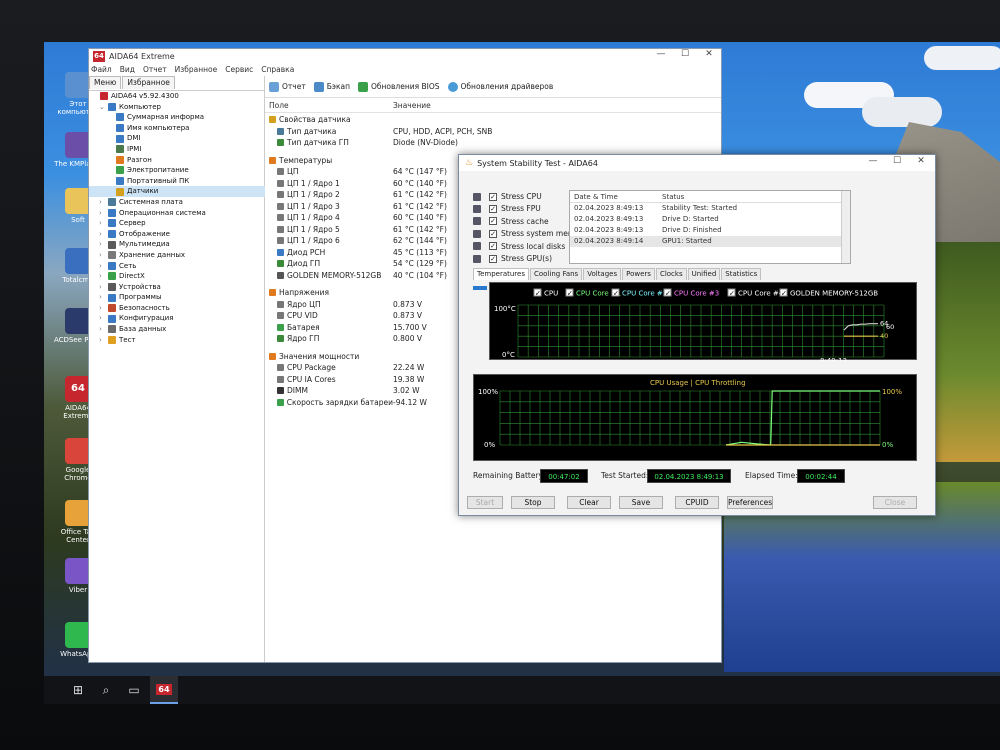 The image size is (1000, 750). What do you see at coordinates (177, 244) in the screenshot?
I see `tree-item: › Мультимедиа` at bounding box center [177, 244].